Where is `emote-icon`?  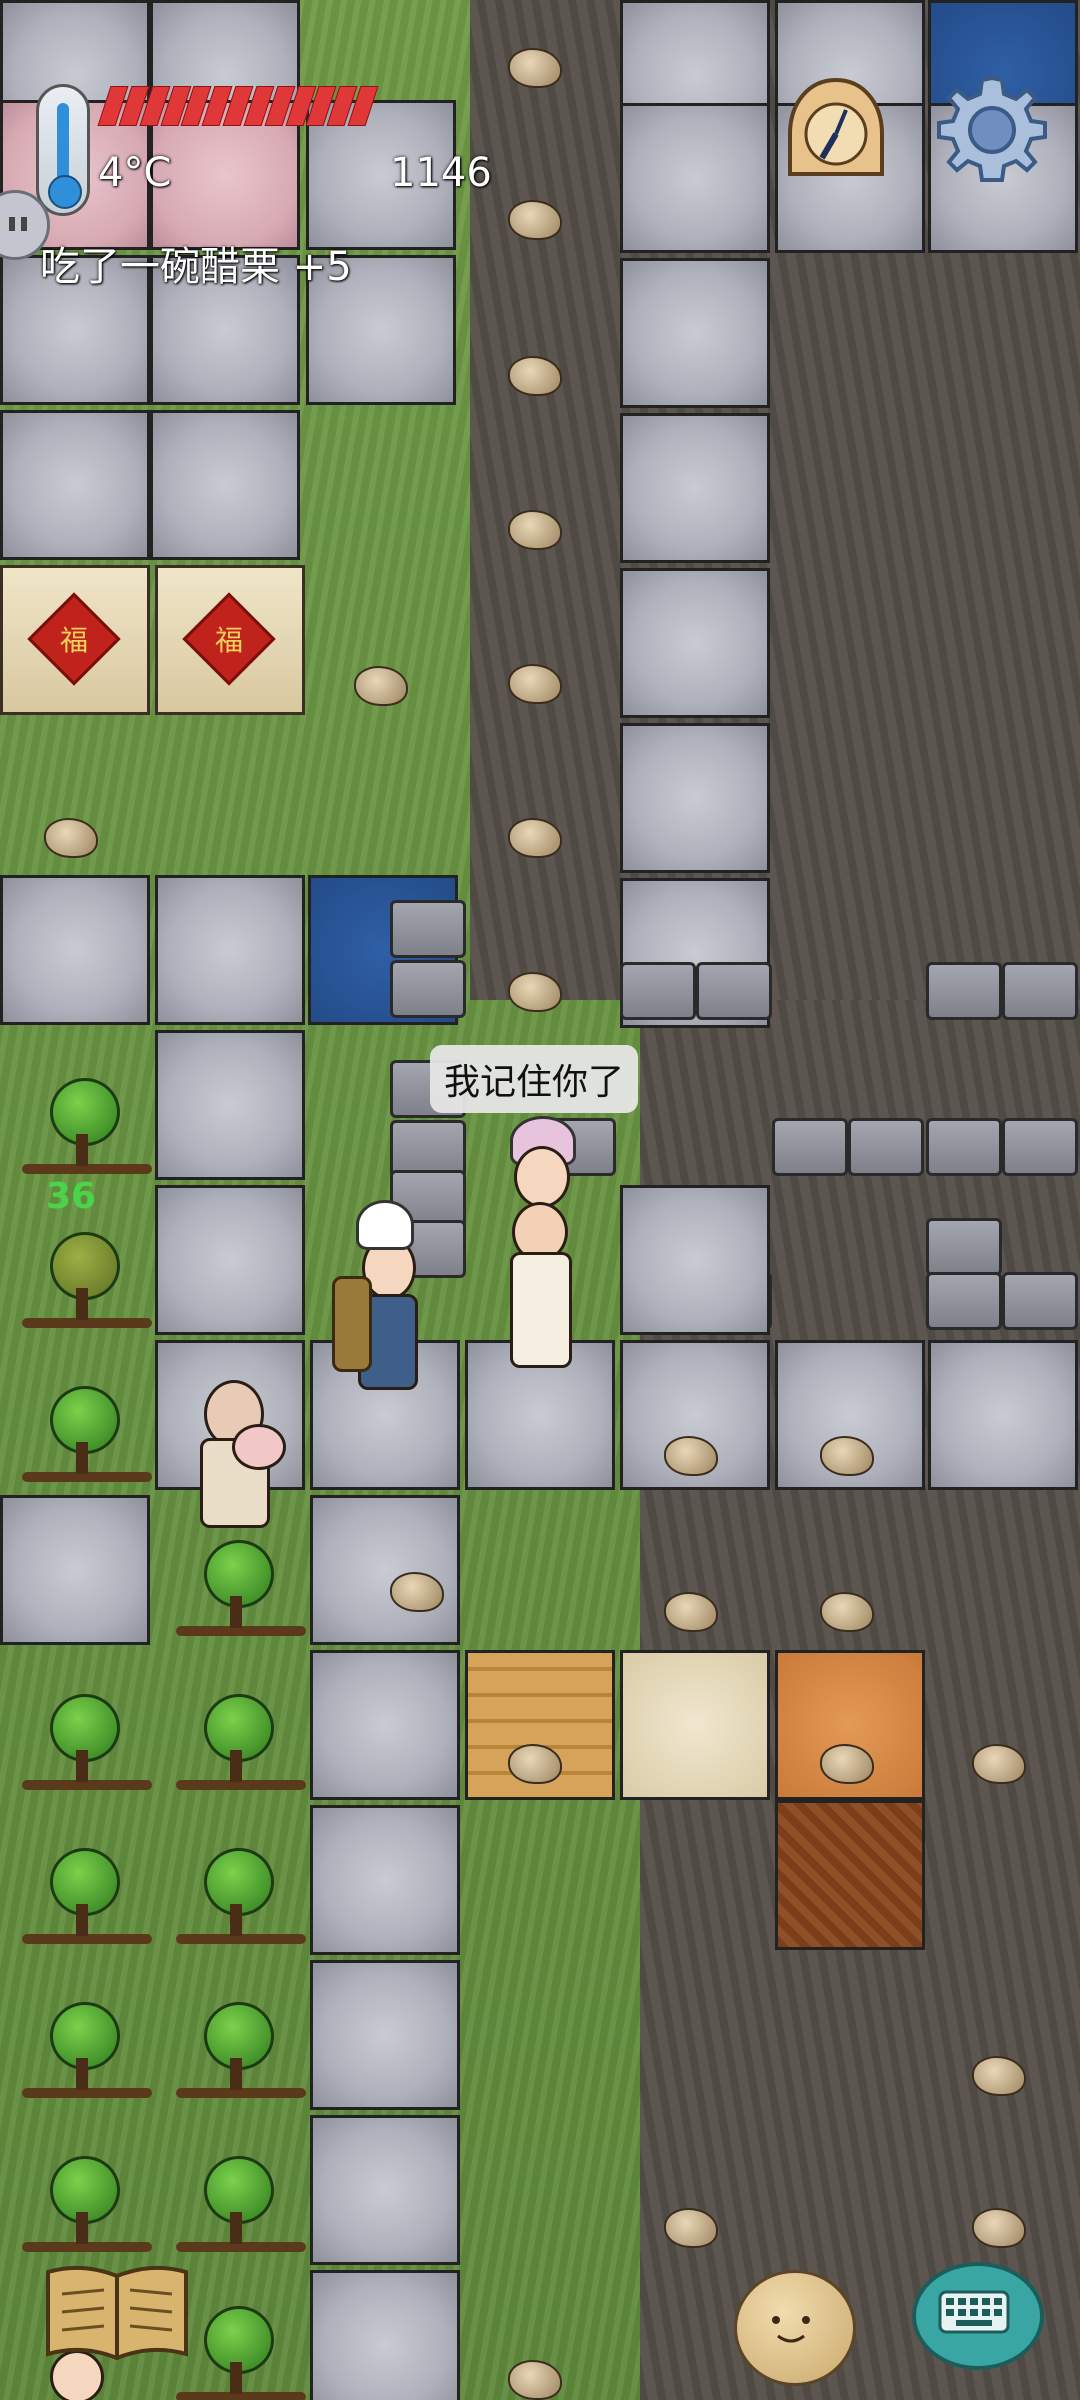 emote-icon is located at coordinates (795, 2328).